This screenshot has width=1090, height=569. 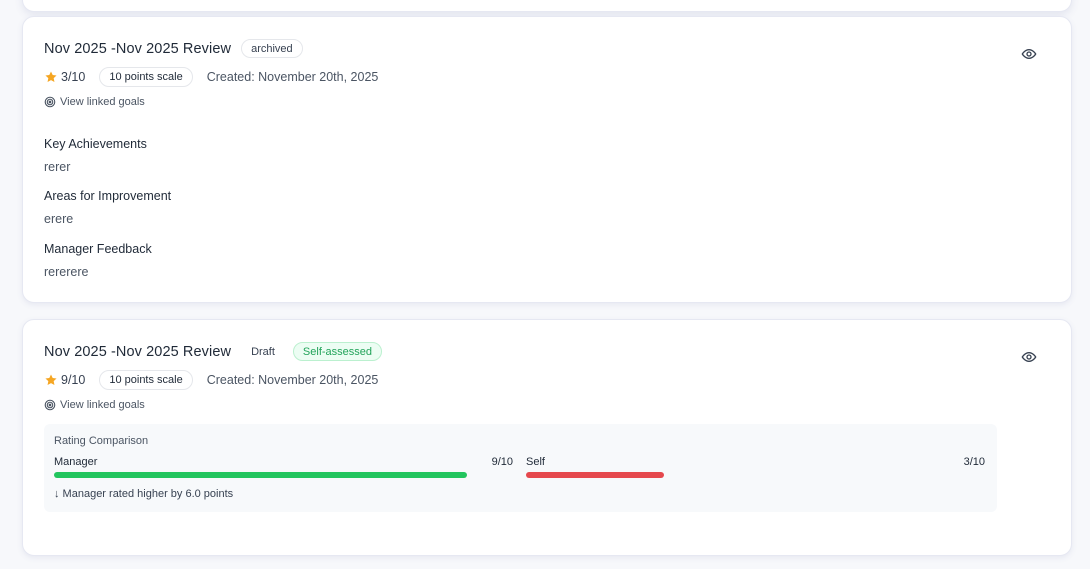 What do you see at coordinates (974, 462) in the screenshot?
I see `self-value: 3/10` at bounding box center [974, 462].